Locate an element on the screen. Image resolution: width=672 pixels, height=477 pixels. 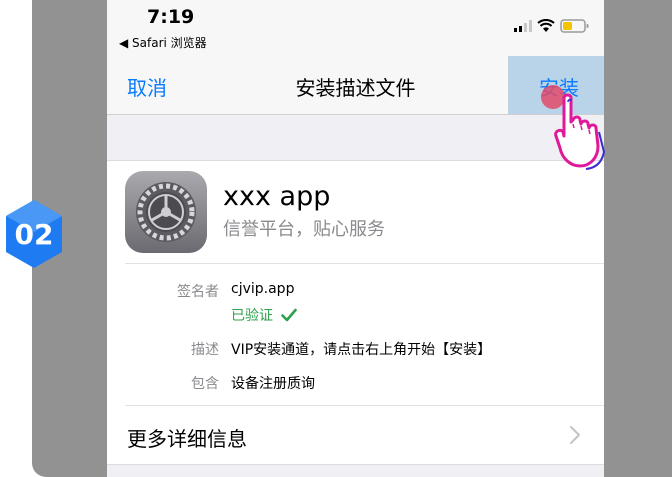
description-value: VIP安装通道，请点击右上角开始【安装】 is located at coordinates (361, 350).